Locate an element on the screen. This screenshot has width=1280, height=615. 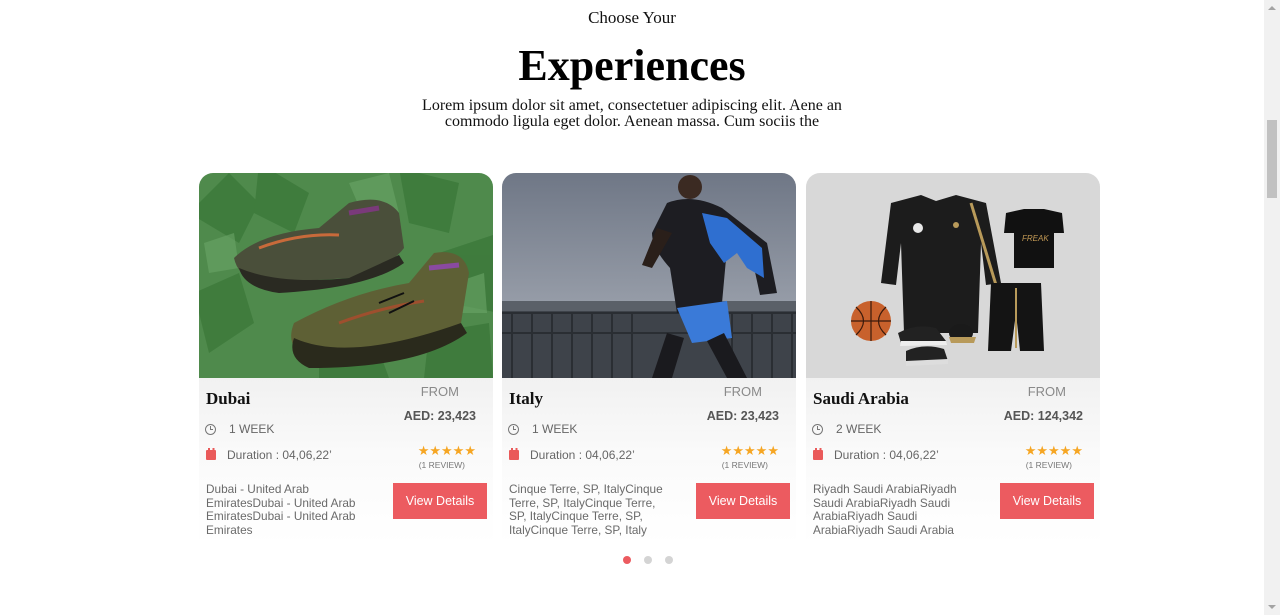
card-price: AED: 124,342 is located at coordinates (1043, 416).